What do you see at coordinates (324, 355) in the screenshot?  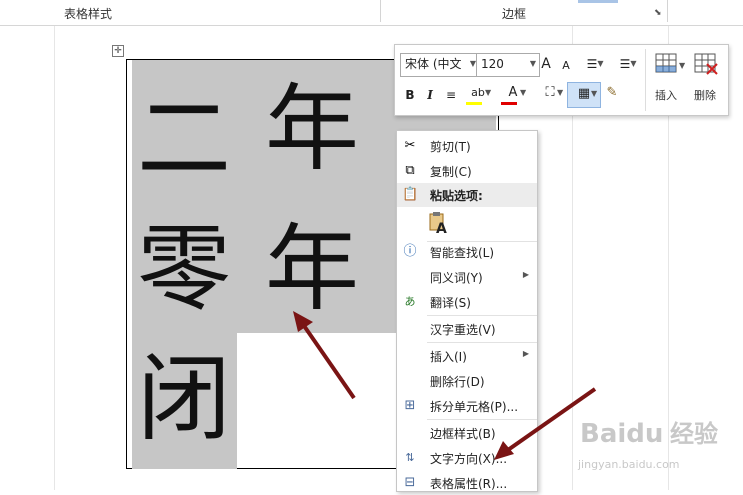 I see `annotation-arrow` at bounding box center [324, 355].